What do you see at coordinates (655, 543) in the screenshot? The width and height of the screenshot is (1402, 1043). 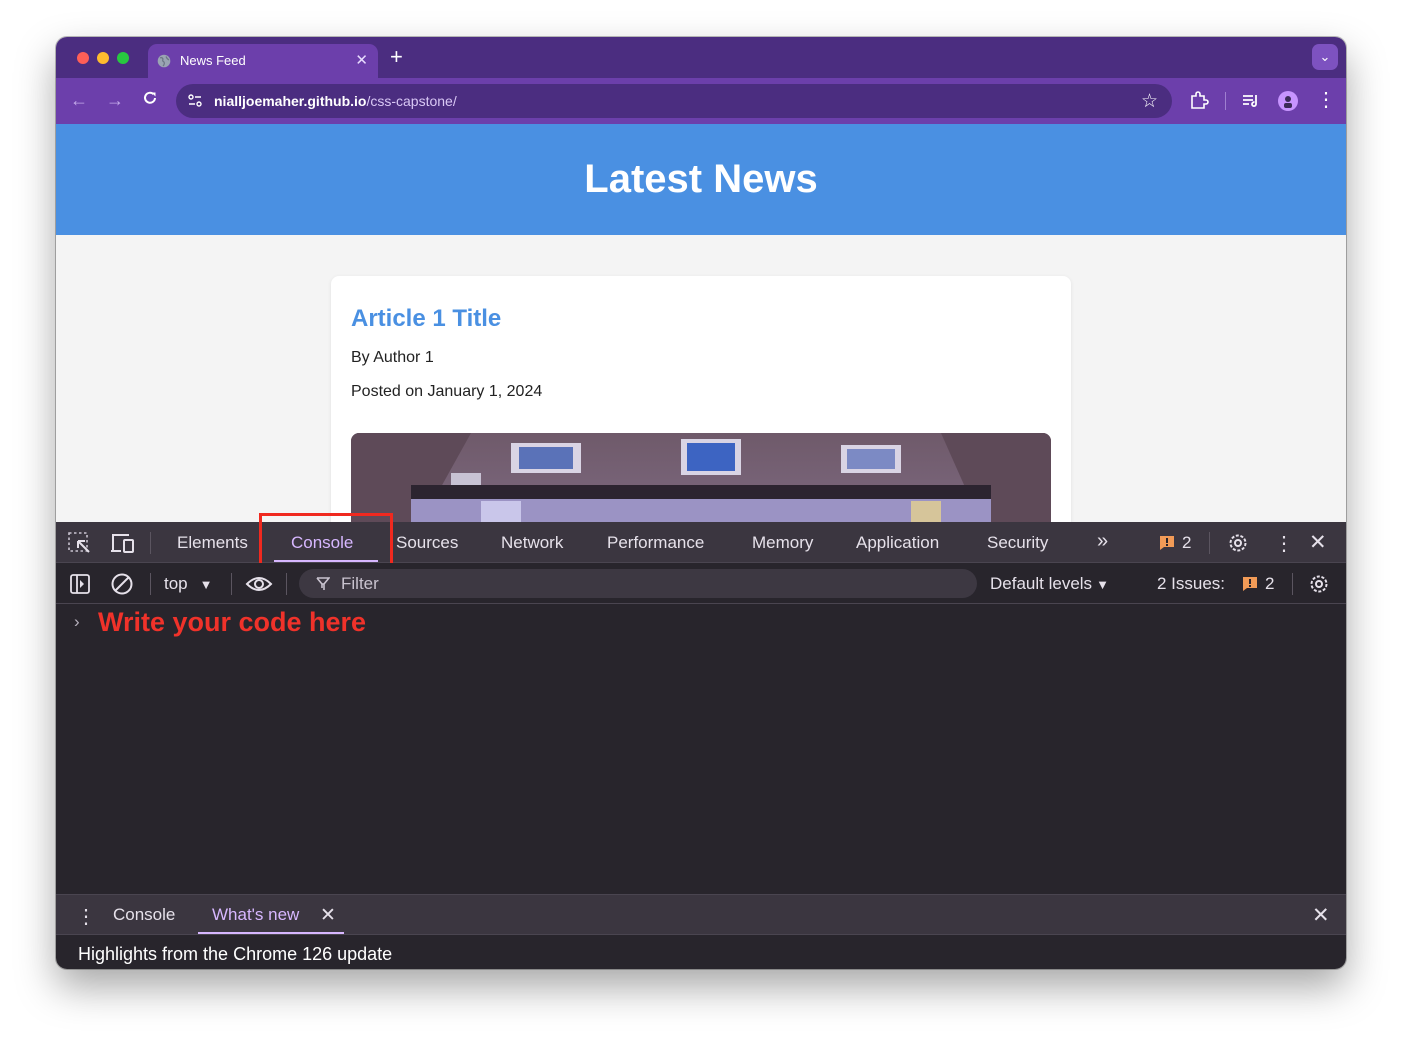 I see `tab-performance: Performance` at bounding box center [655, 543].